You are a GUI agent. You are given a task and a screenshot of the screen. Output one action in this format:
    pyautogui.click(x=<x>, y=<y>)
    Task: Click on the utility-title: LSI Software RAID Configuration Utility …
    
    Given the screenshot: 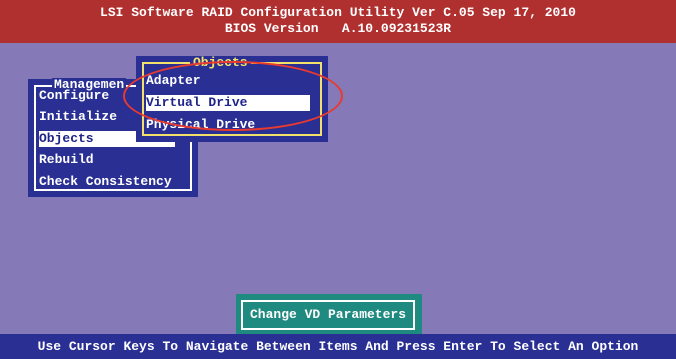 What is the action you would take?
    pyautogui.click(x=338, y=12)
    